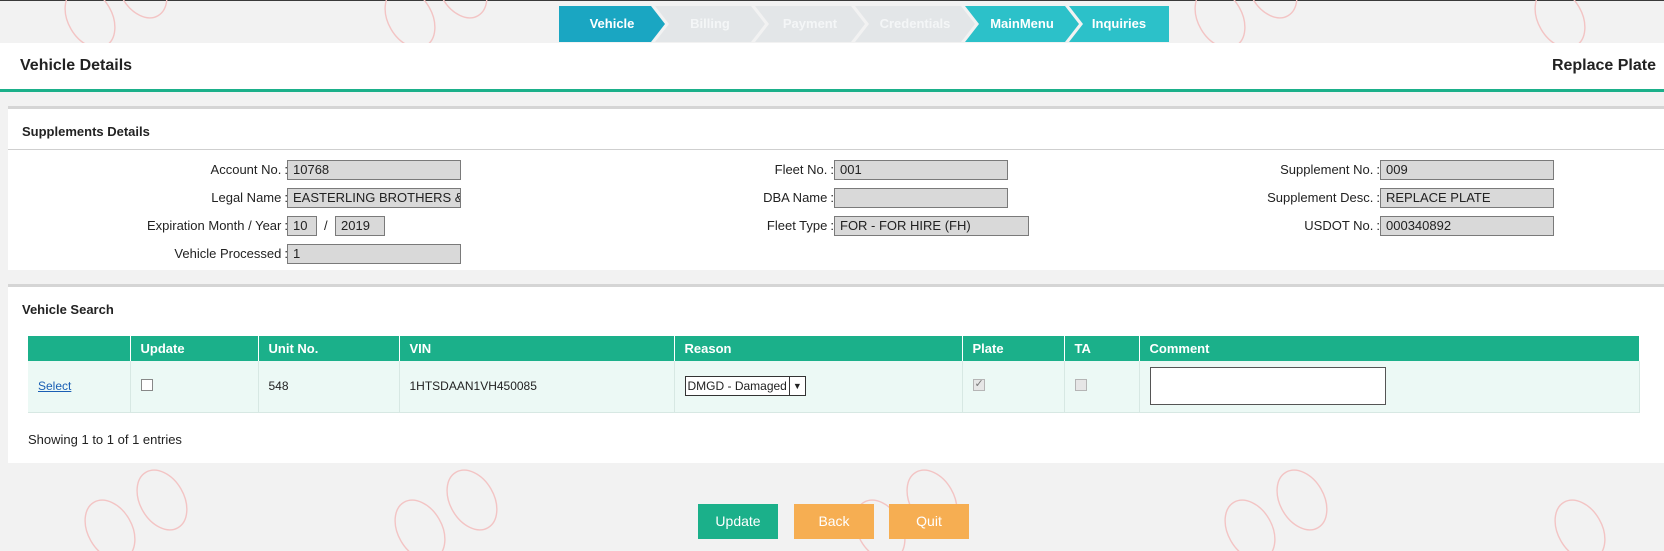 The height and width of the screenshot is (551, 1664). Describe the element at coordinates (921, 170) in the screenshot. I see `fleet-no-field: 001` at that location.